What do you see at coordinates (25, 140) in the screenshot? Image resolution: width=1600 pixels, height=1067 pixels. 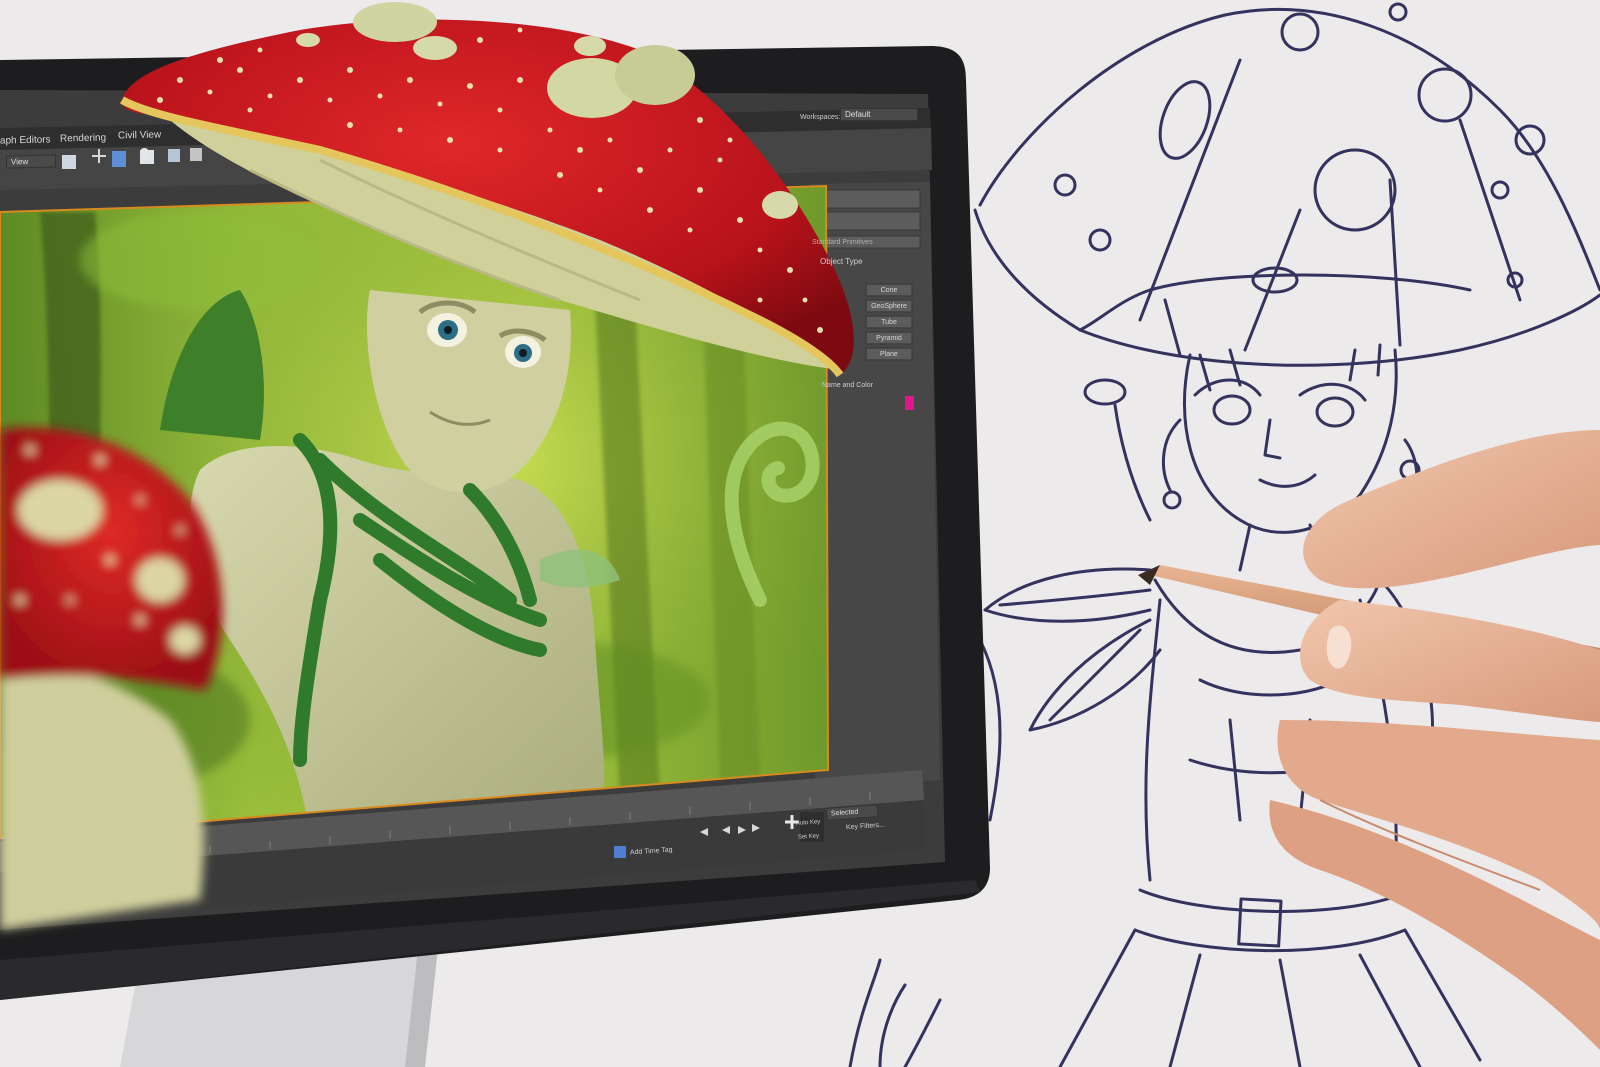 I see `menu-graph-editors: aph Editors` at bounding box center [25, 140].